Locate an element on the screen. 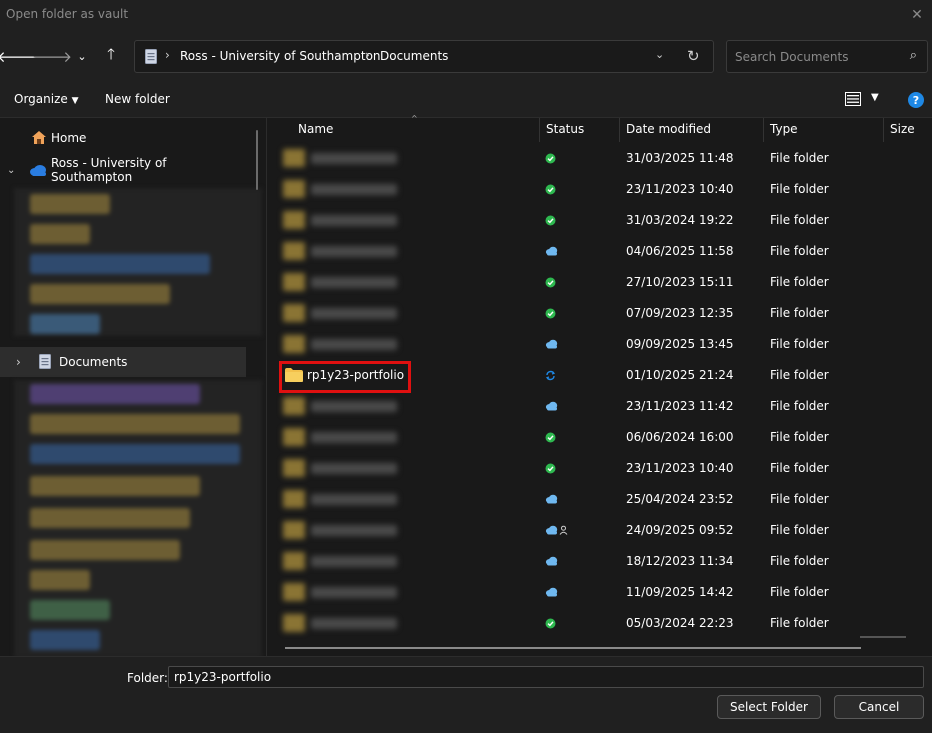 The height and width of the screenshot is (733, 932). back-arrow-icon: 🡐 is located at coordinates (18, 56).